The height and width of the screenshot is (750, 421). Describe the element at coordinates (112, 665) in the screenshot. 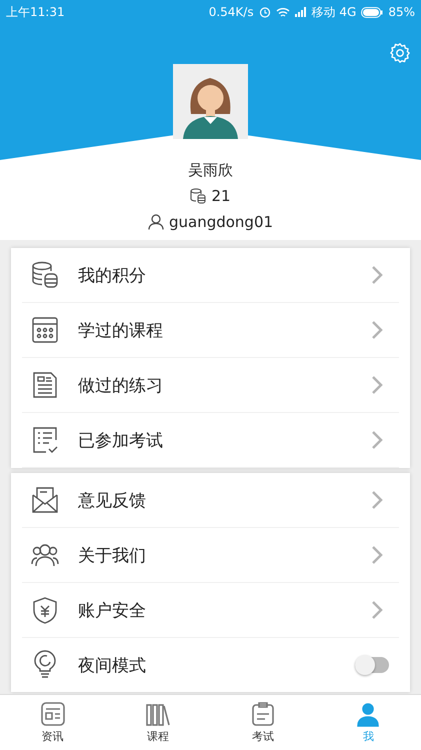

I see `menu-label: 夜间模式` at that location.